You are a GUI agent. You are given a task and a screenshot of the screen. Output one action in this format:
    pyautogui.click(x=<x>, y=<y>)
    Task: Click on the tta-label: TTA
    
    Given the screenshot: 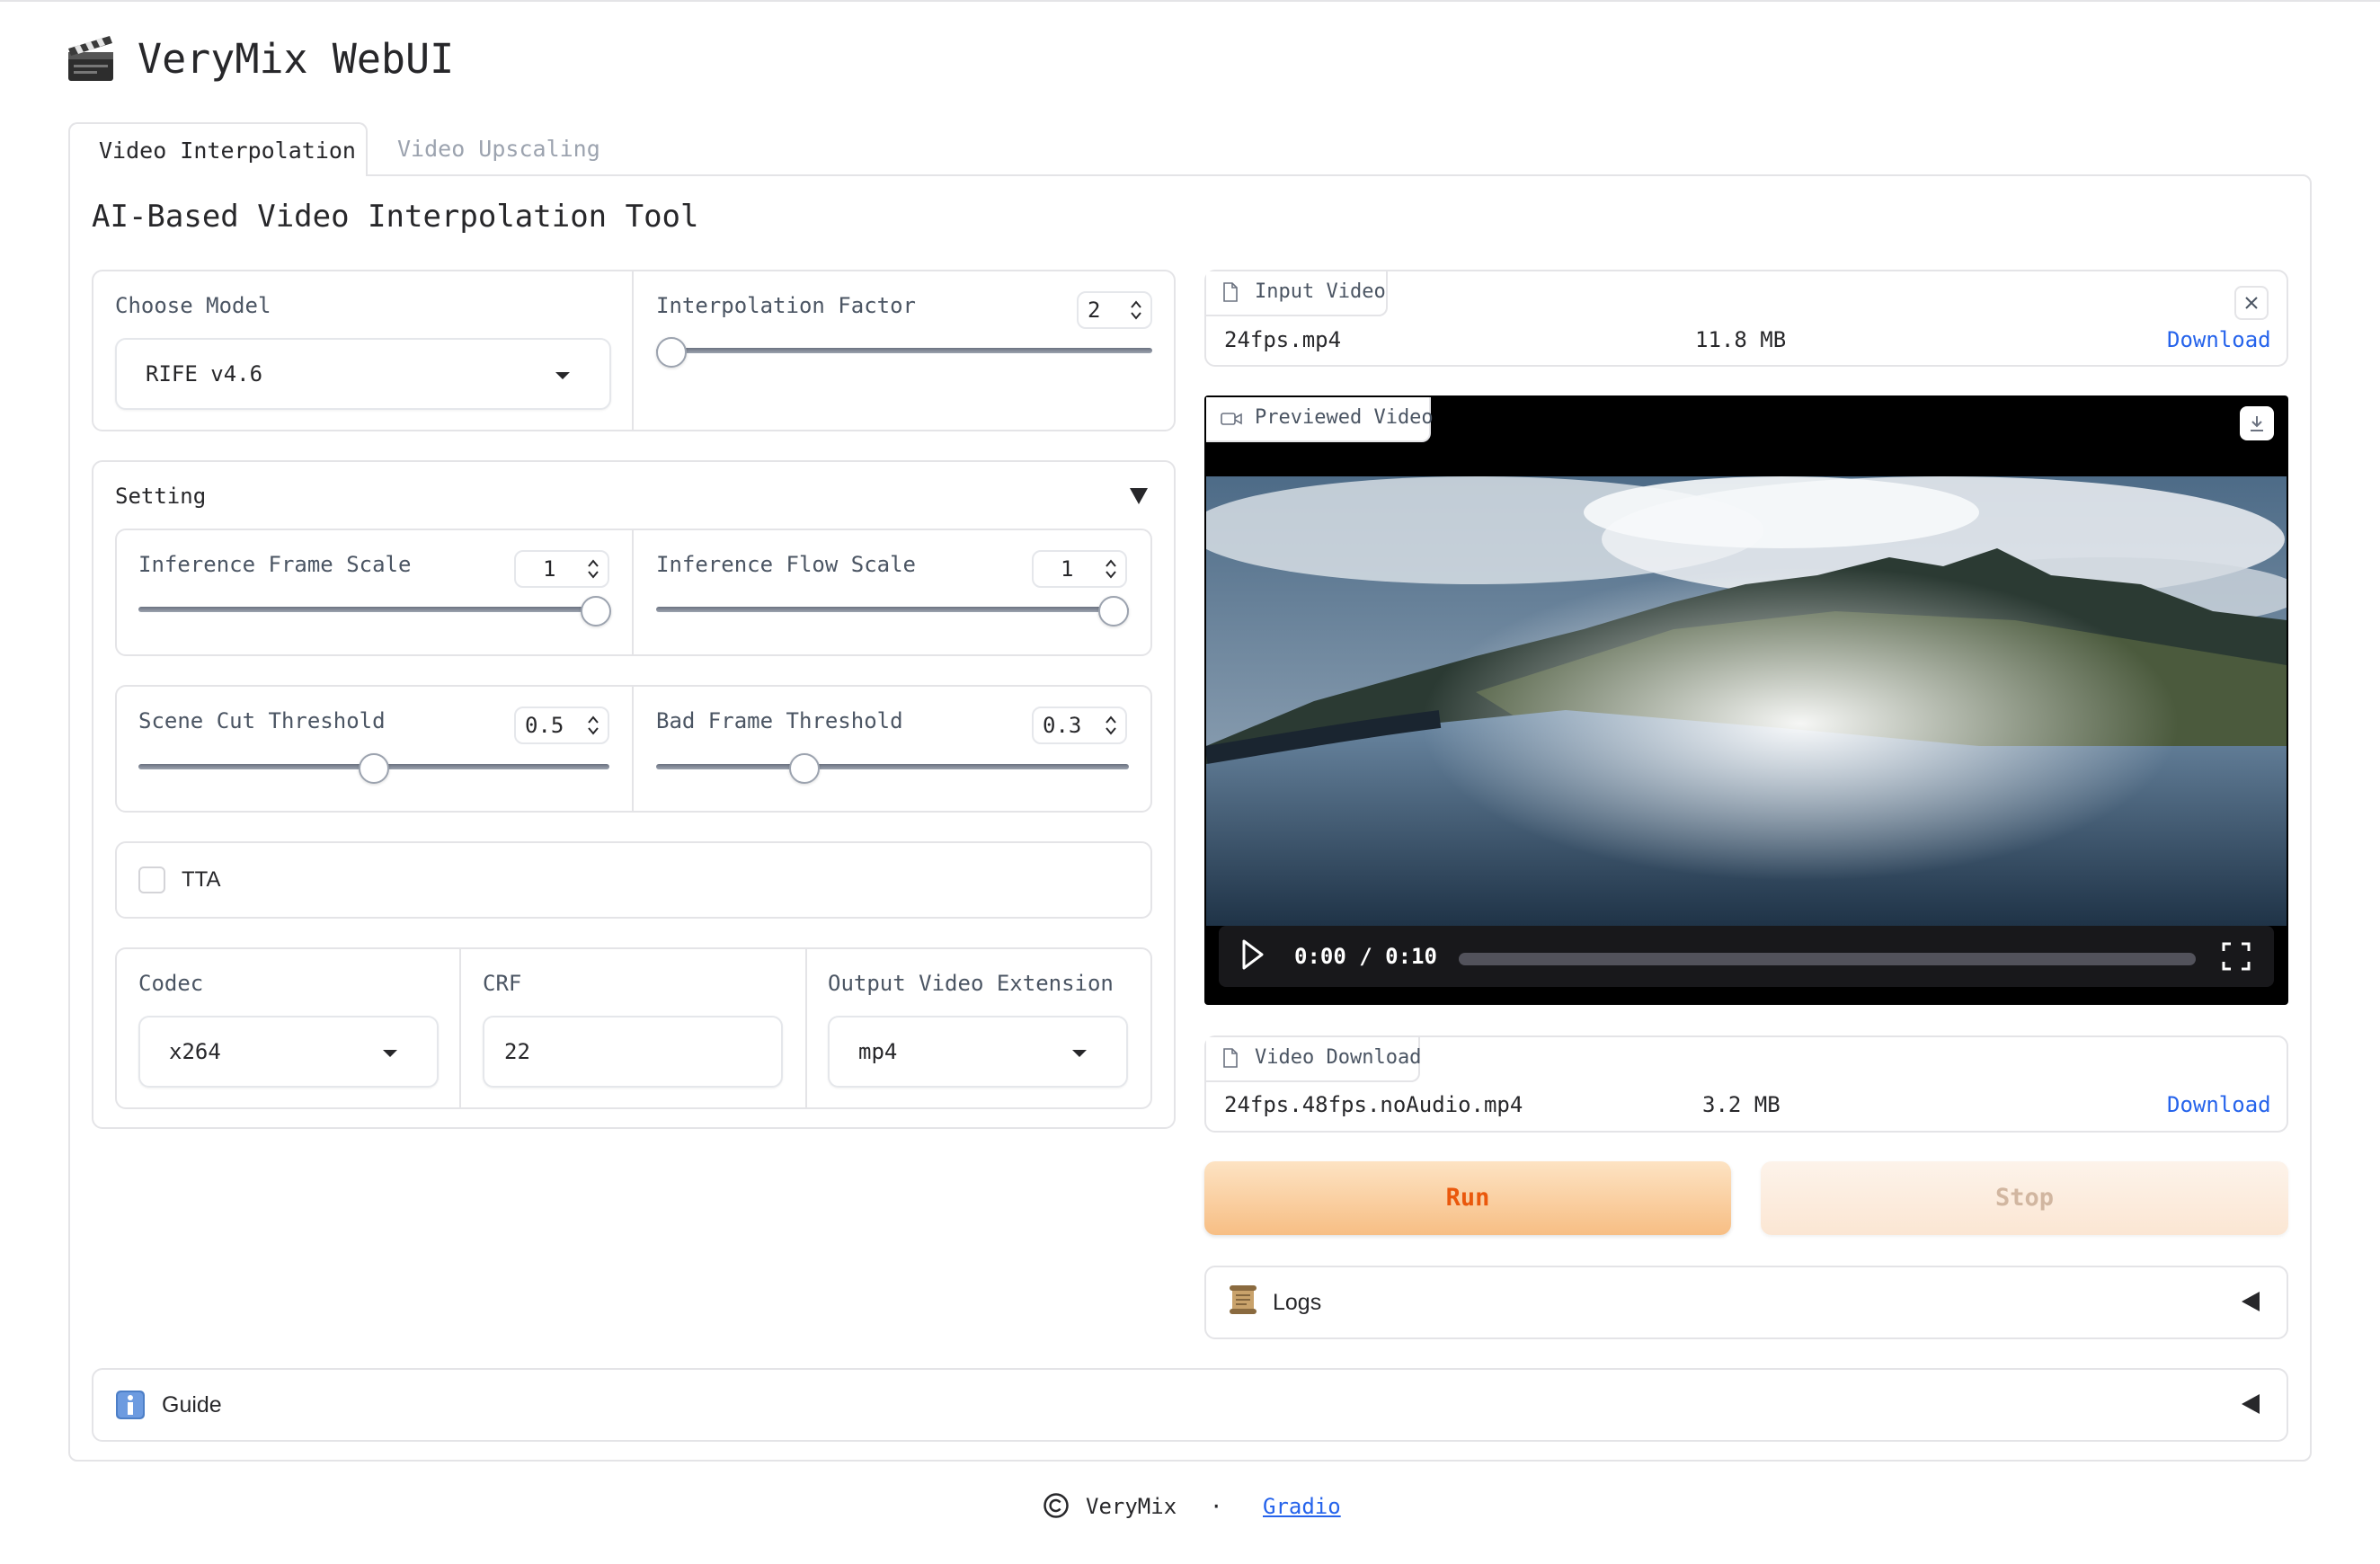 What is the action you would take?
    pyautogui.click(x=201, y=879)
    